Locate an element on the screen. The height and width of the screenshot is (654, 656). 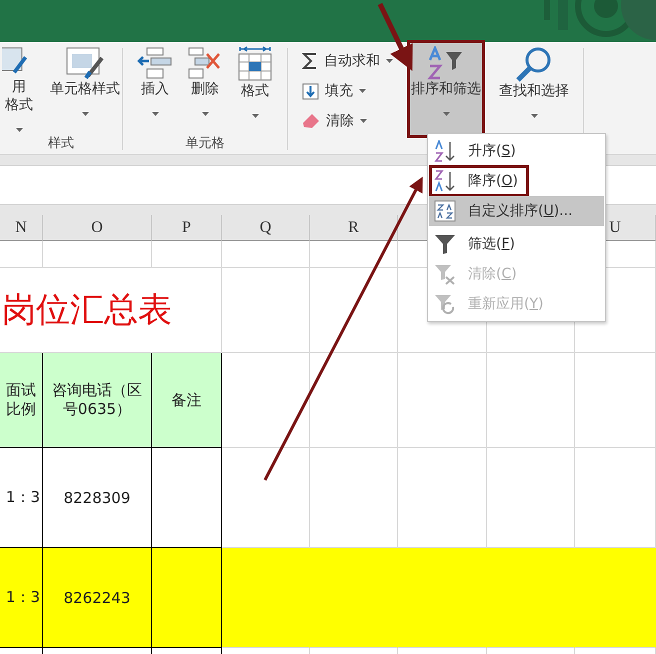
delete-cells-icon is located at coordinates (205, 63).